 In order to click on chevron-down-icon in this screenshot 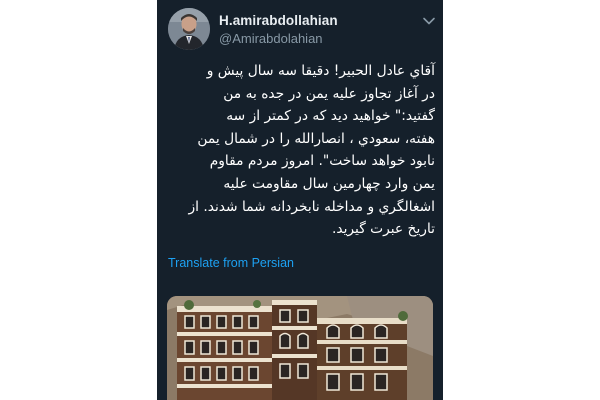, I will do `click(429, 18)`.